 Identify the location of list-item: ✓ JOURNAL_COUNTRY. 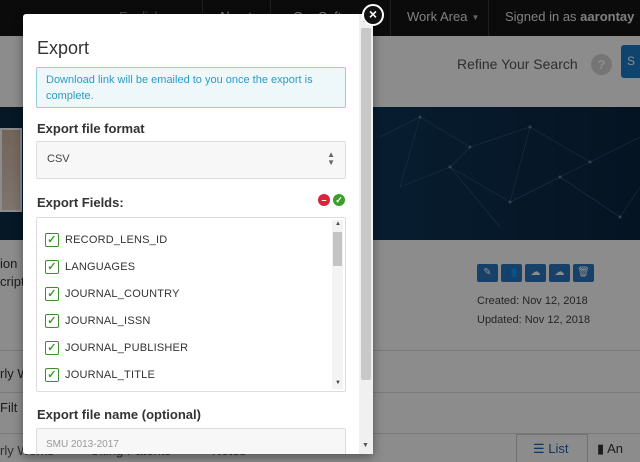
(112, 294).